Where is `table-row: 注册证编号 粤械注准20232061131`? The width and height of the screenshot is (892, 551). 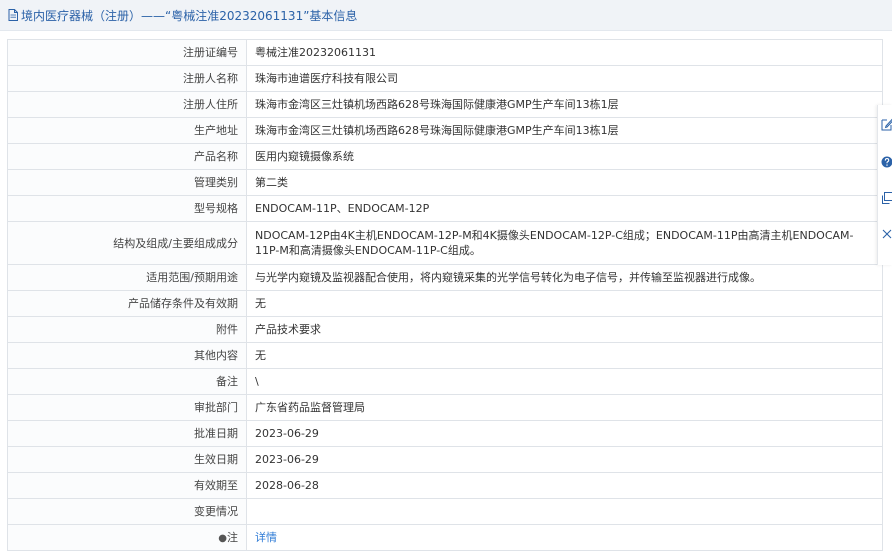
table-row: 注册证编号 粤械注准20232061131 is located at coordinates (445, 53).